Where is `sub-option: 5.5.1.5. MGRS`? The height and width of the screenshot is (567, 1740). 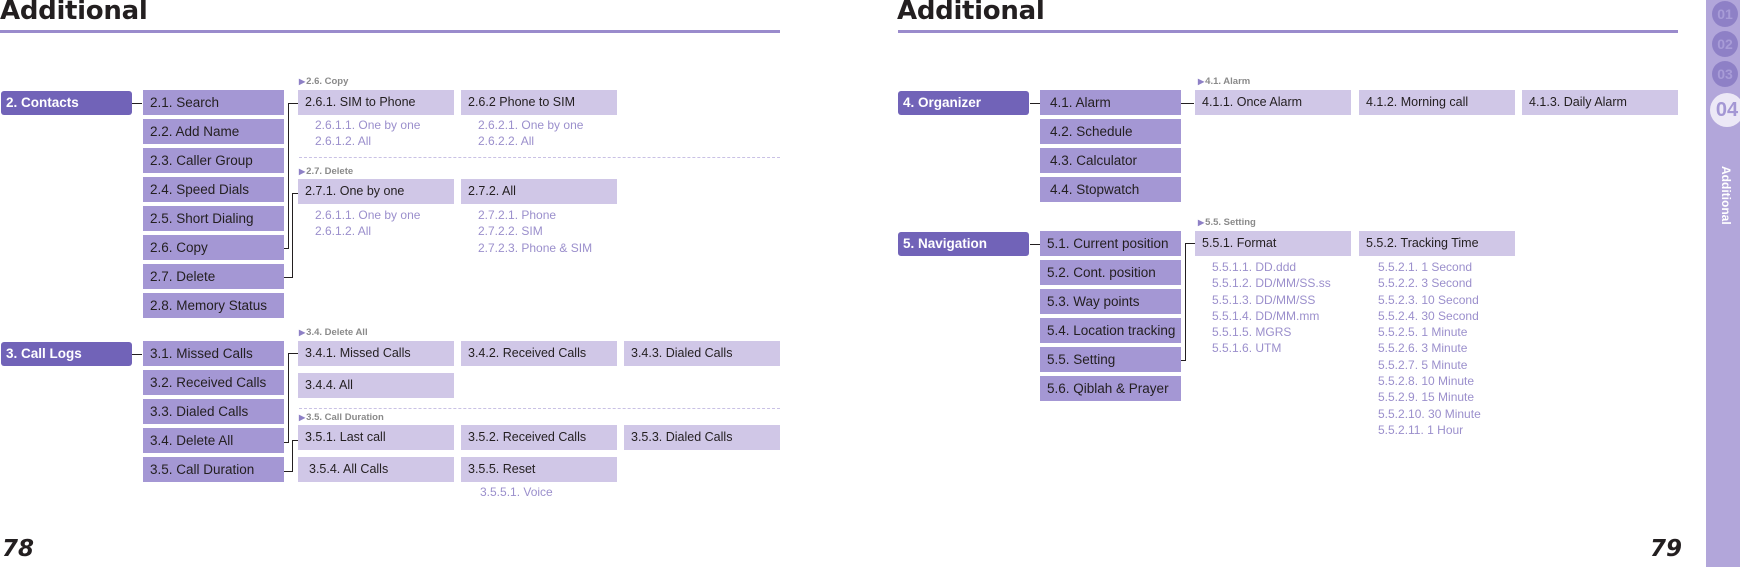
sub-option: 5.5.1.5. MGRS is located at coordinates (1252, 332).